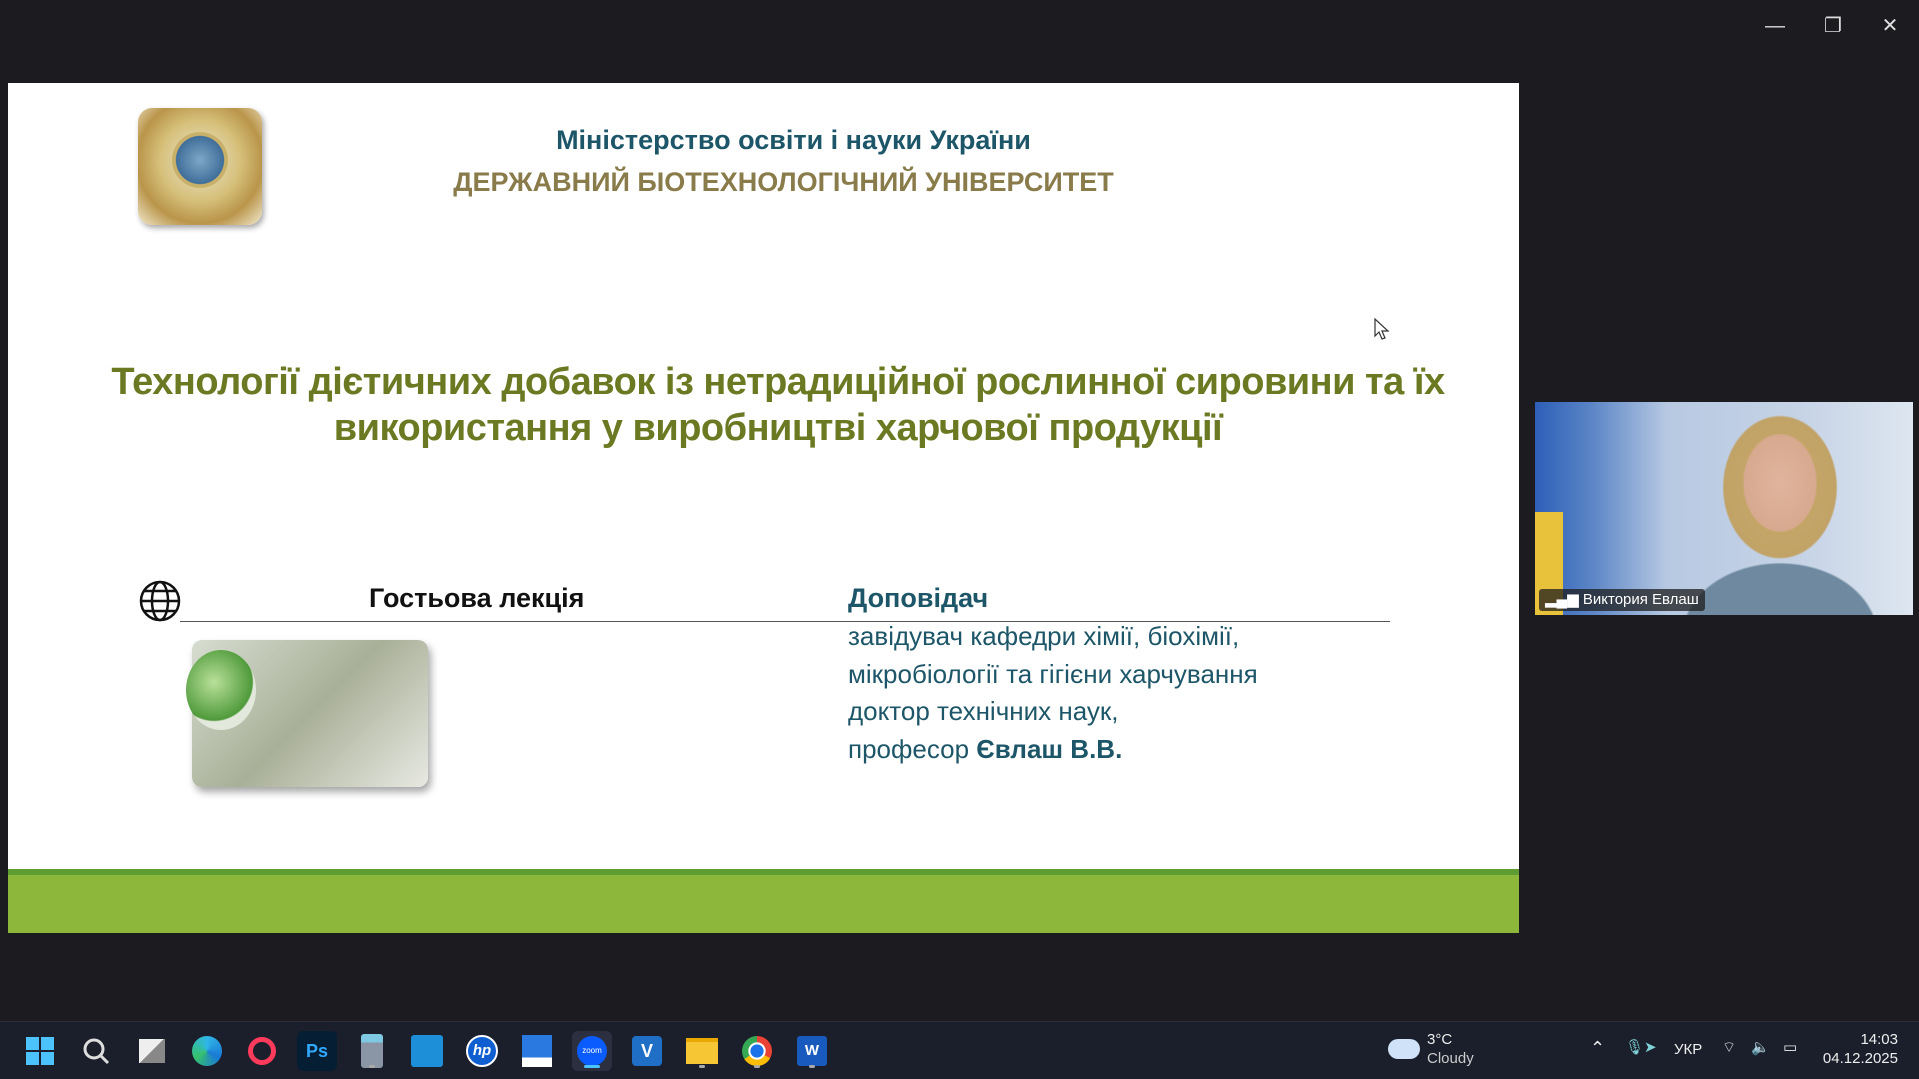 This screenshot has height=1079, width=1919. What do you see at coordinates (1833, 26) in the screenshot?
I see `restore-button: ❐` at bounding box center [1833, 26].